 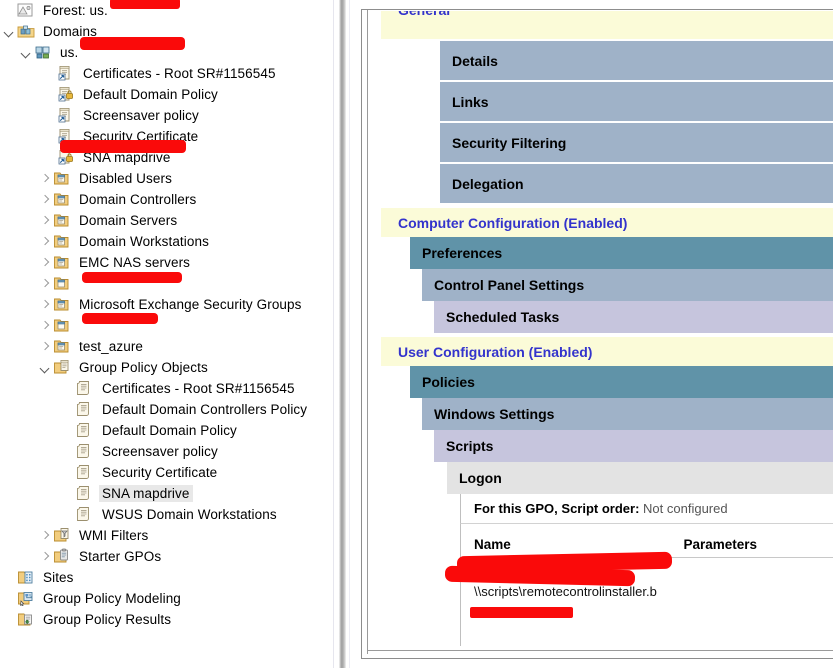 What do you see at coordinates (165, 556) in the screenshot?
I see `tree-item-starter-gpos: Starter GPOs` at bounding box center [165, 556].